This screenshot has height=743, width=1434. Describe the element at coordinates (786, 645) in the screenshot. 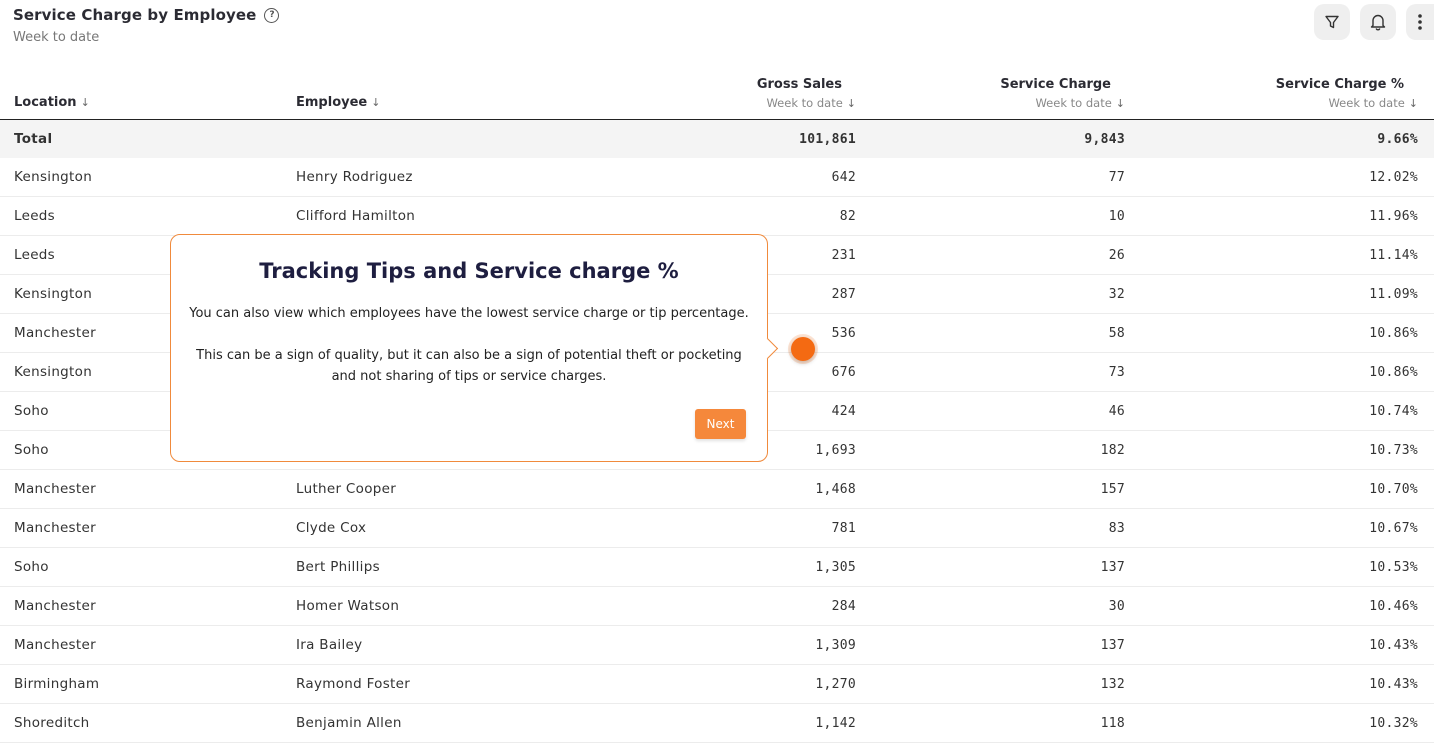

I see `cell-gross-sales: 1,309` at that location.